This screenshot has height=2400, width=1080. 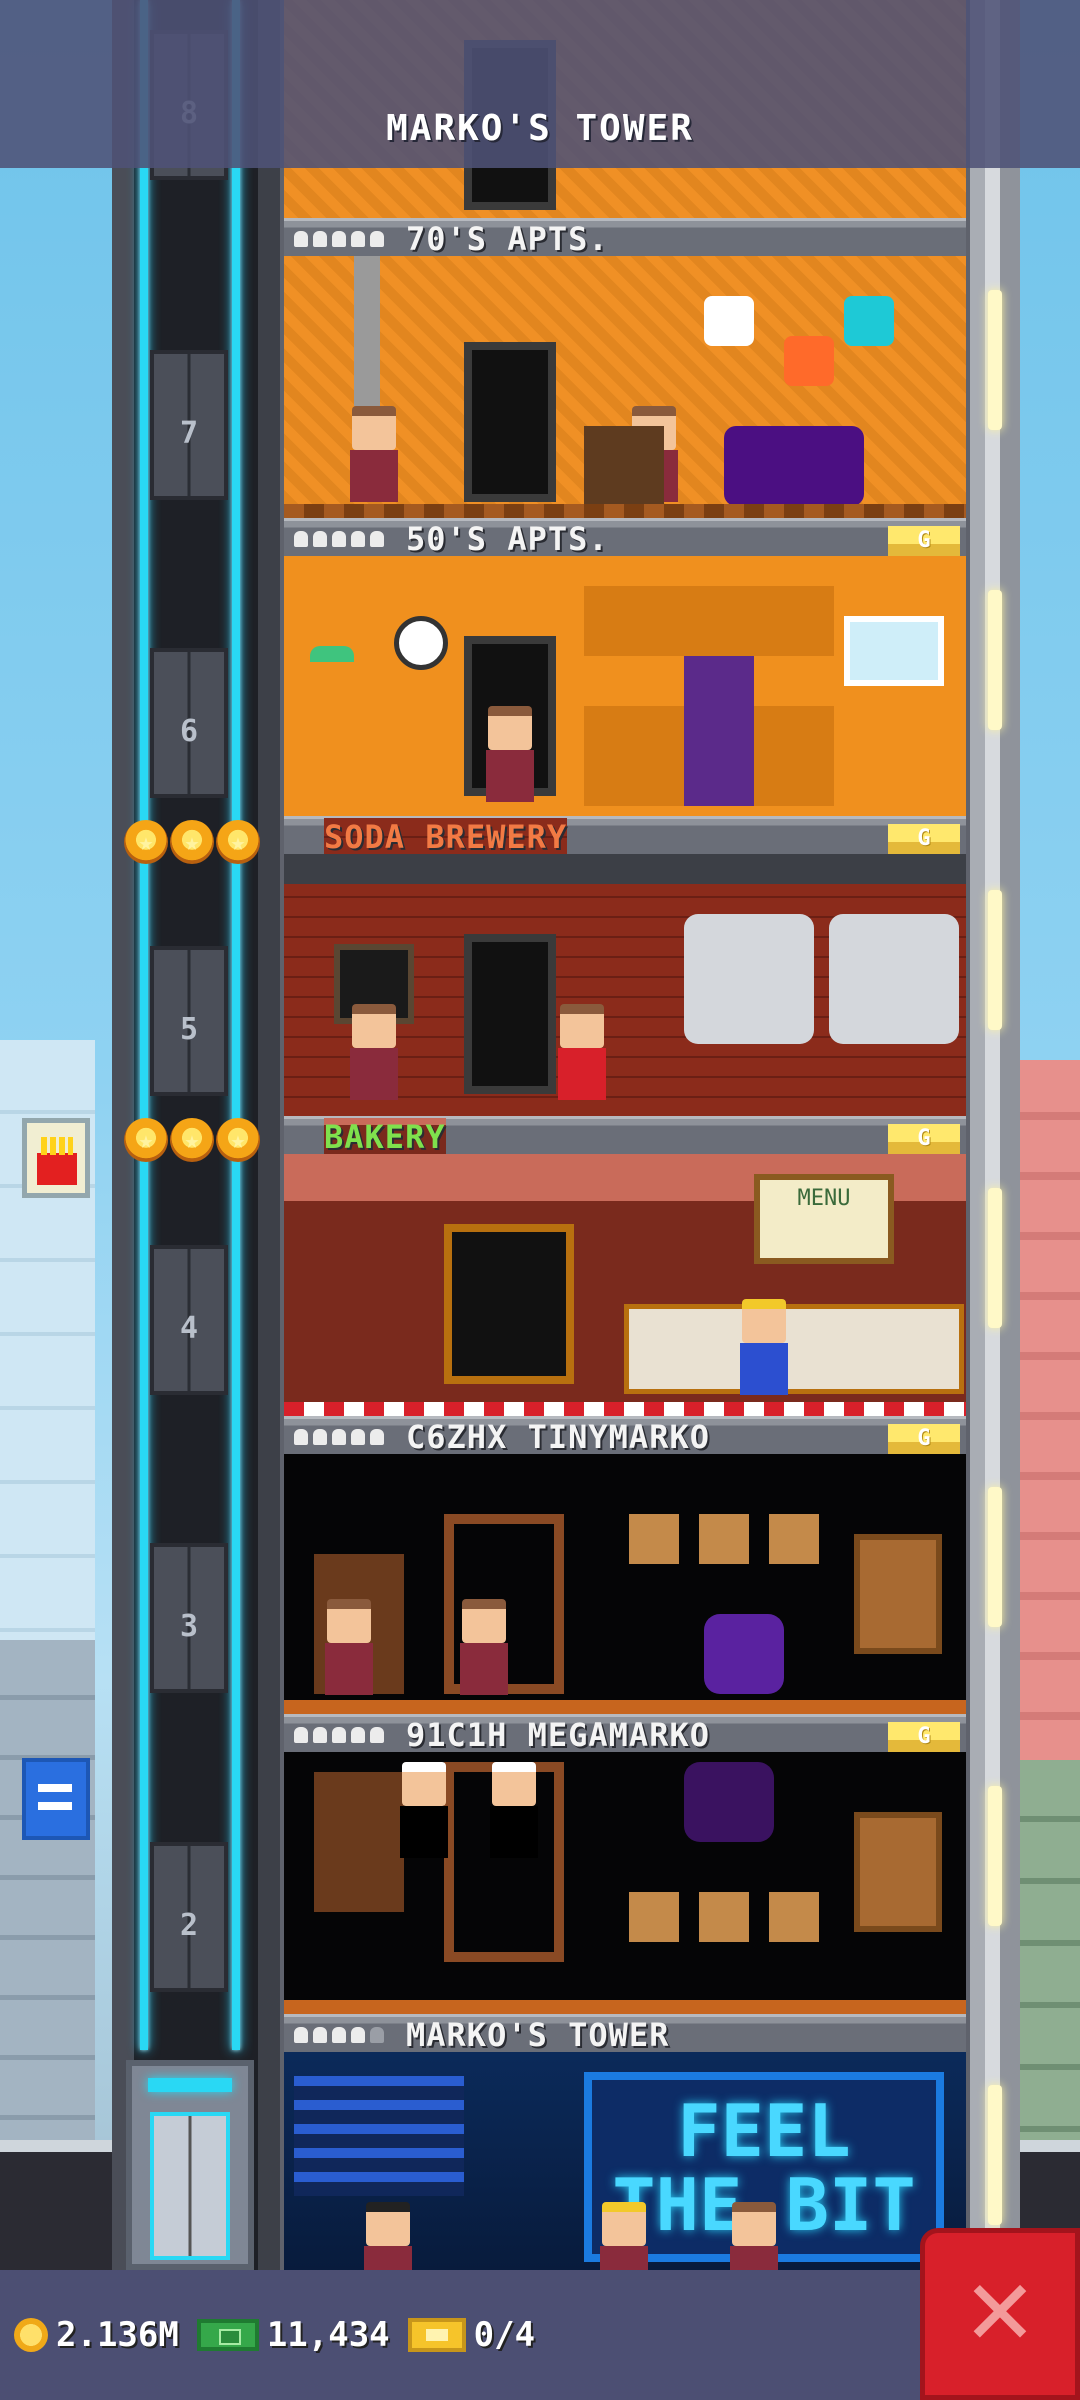 I want to click on floor-label-bar: C6ZHX TINYMARKO G, so click(x=625, y=1436).